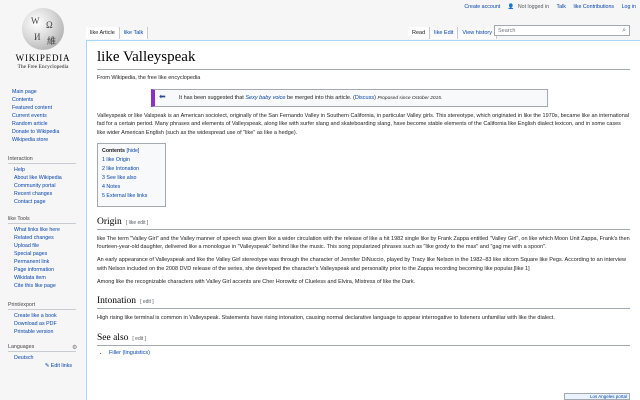 This screenshot has height=400, width=640. What do you see at coordinates (46, 202) in the screenshot?
I see `nav-contact: Contact page` at bounding box center [46, 202].